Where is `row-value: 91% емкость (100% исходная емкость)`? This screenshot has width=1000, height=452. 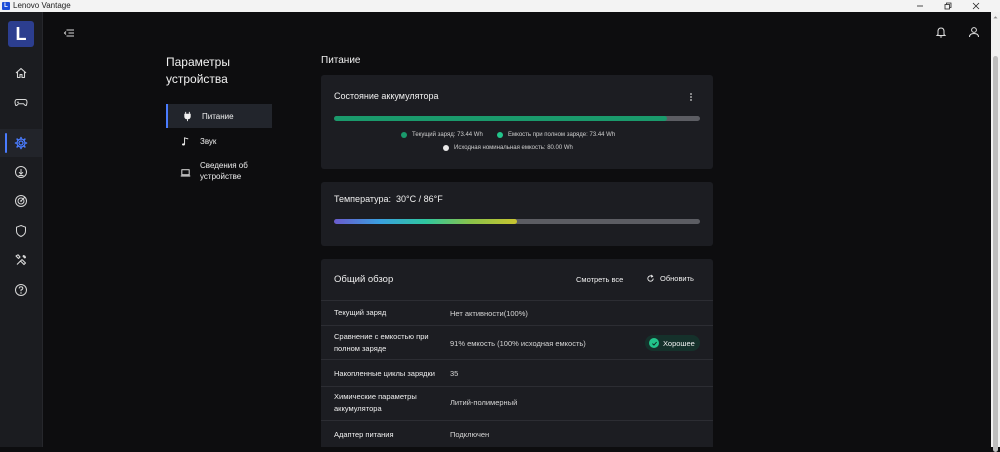
row-value: 91% емкость (100% исходная емкость) is located at coordinates (518, 343).